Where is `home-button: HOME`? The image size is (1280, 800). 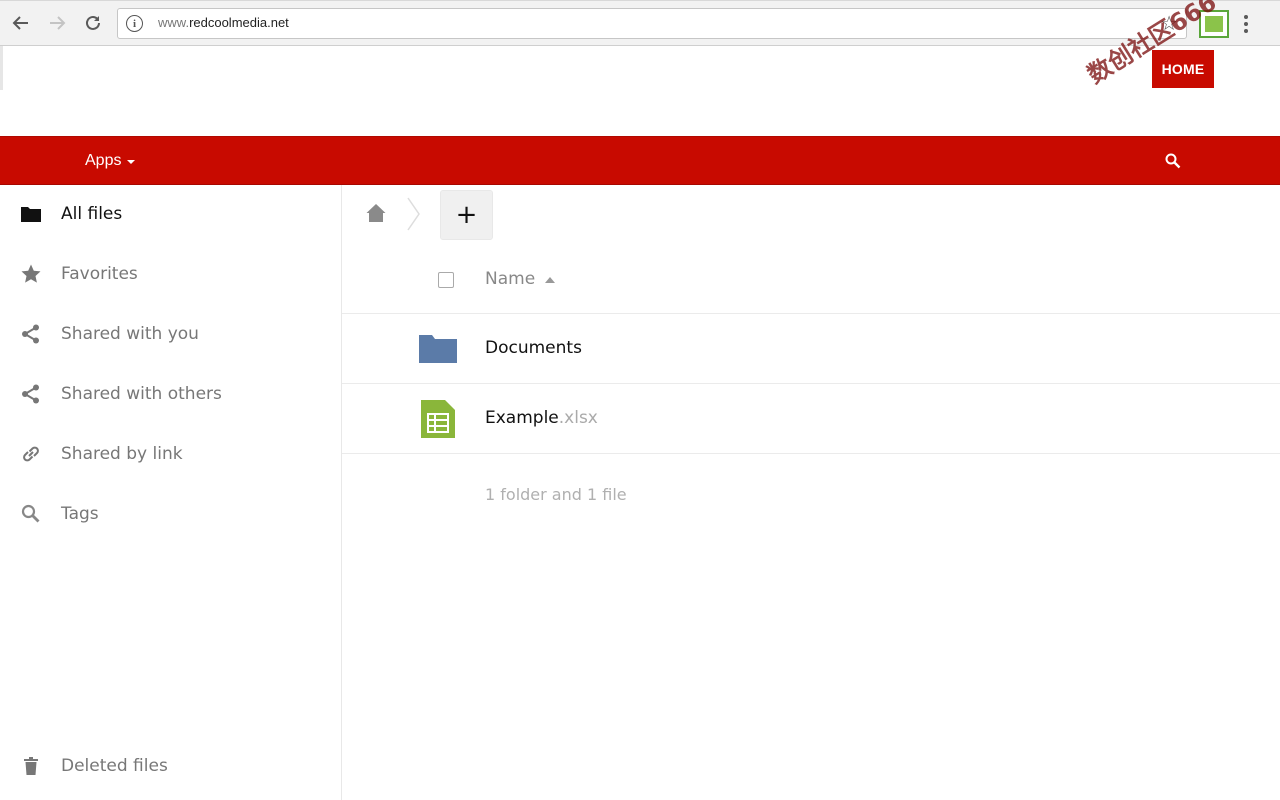
home-button: HOME is located at coordinates (1183, 69).